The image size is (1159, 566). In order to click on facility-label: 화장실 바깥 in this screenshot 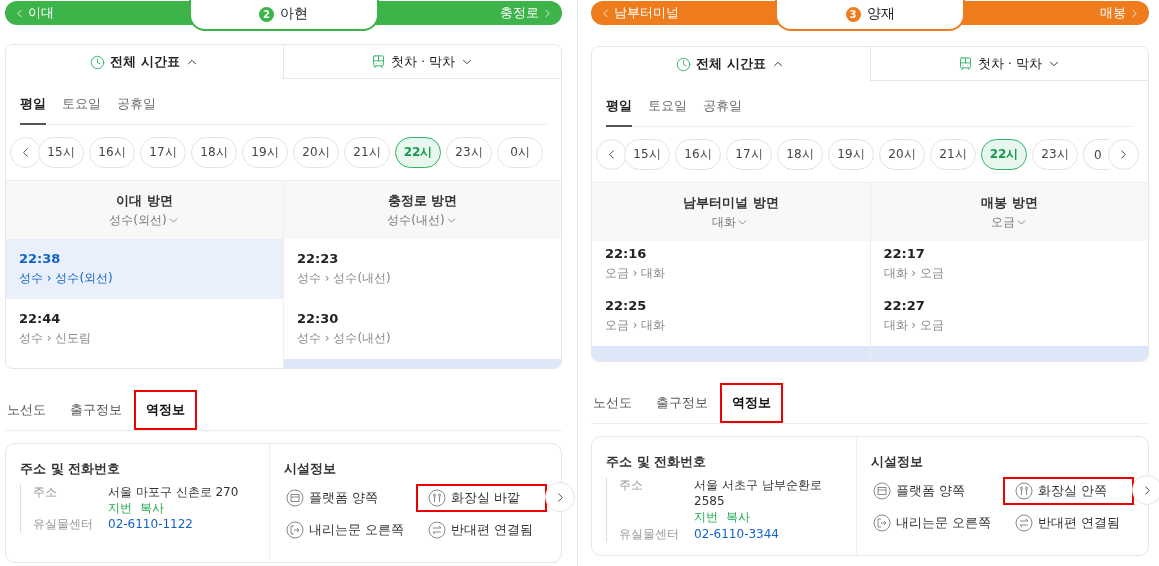, I will do `click(485, 498)`.